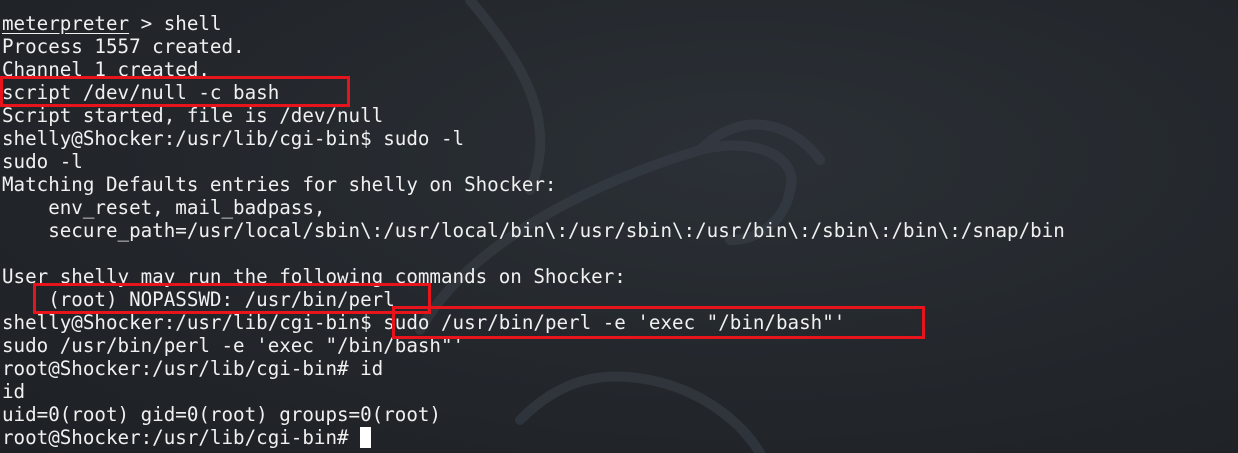  Describe the element at coordinates (658, 322) in the screenshot. I see `highlight-box-perl-exec` at that location.